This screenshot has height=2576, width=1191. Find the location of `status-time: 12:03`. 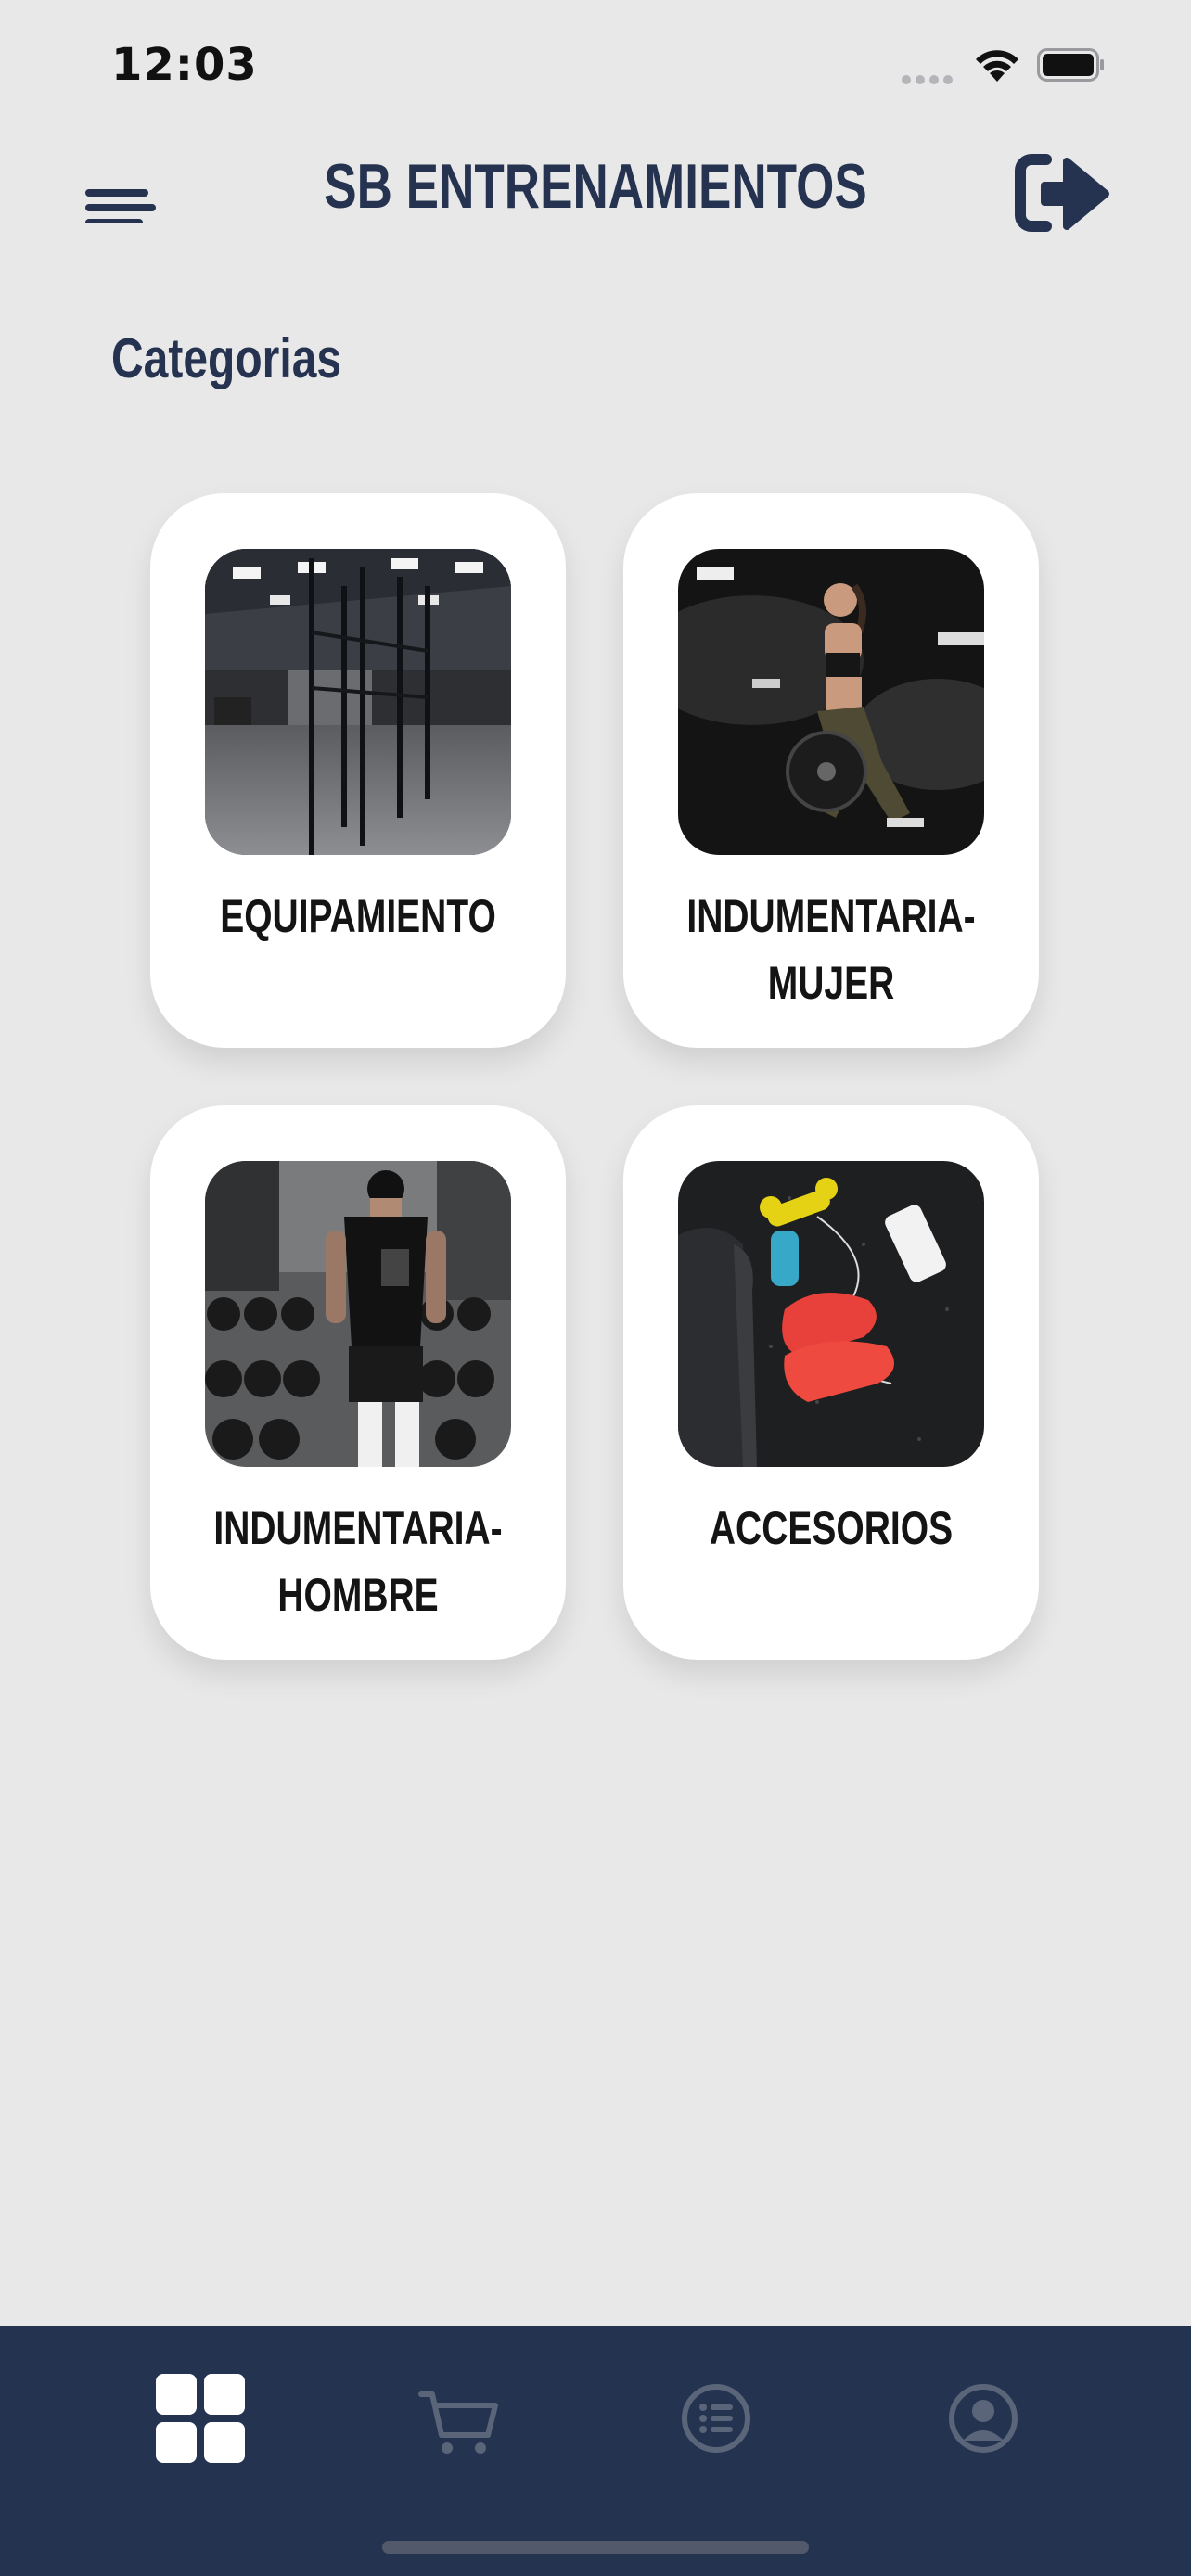

status-time: 12:03 is located at coordinates (184, 65).